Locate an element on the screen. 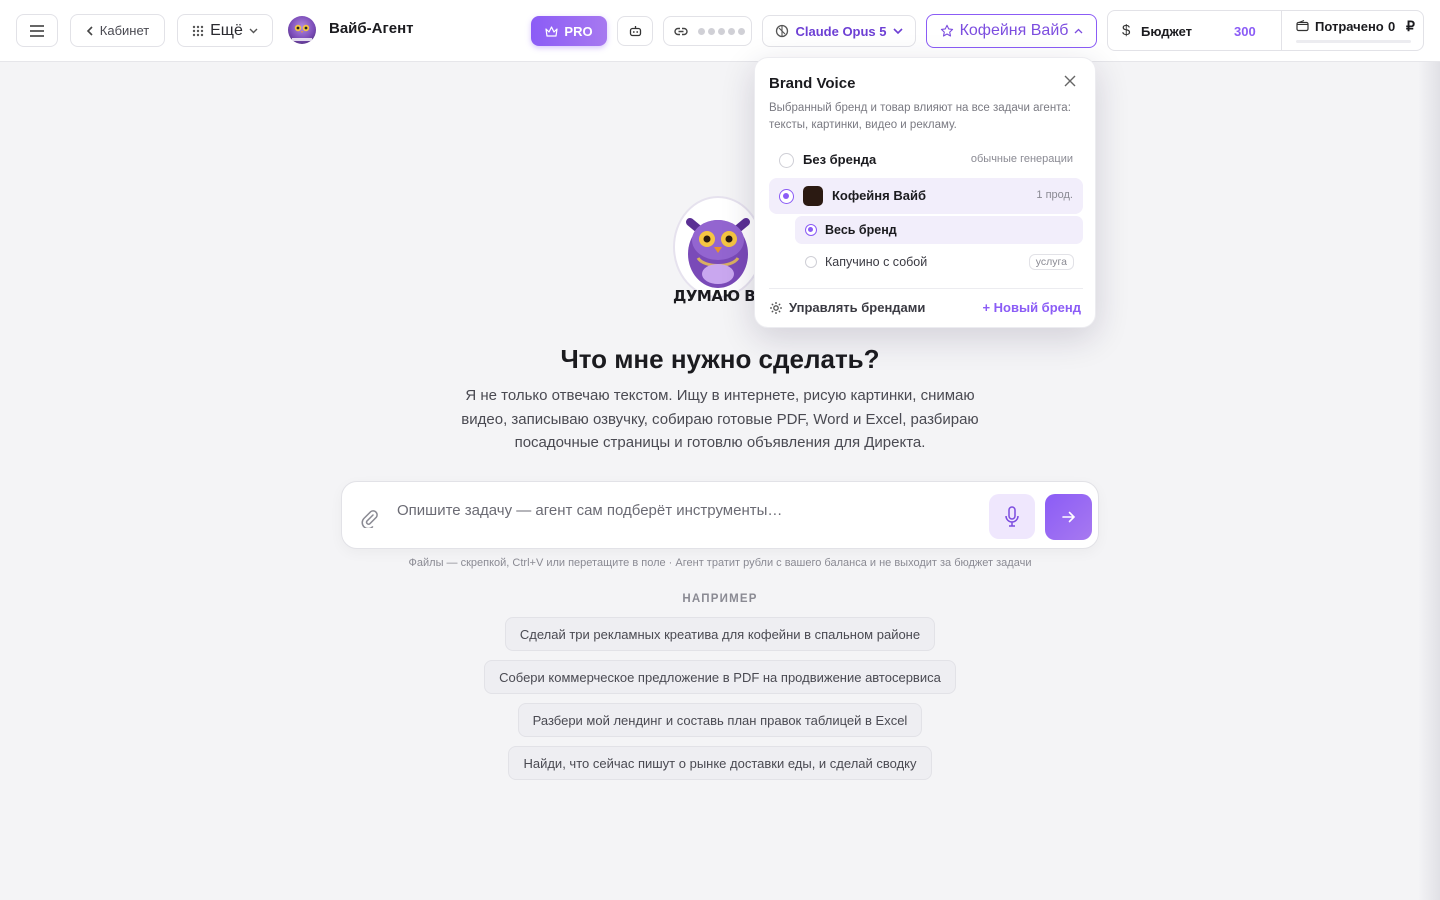 The image size is (1440, 900). agent-button is located at coordinates (635, 31).